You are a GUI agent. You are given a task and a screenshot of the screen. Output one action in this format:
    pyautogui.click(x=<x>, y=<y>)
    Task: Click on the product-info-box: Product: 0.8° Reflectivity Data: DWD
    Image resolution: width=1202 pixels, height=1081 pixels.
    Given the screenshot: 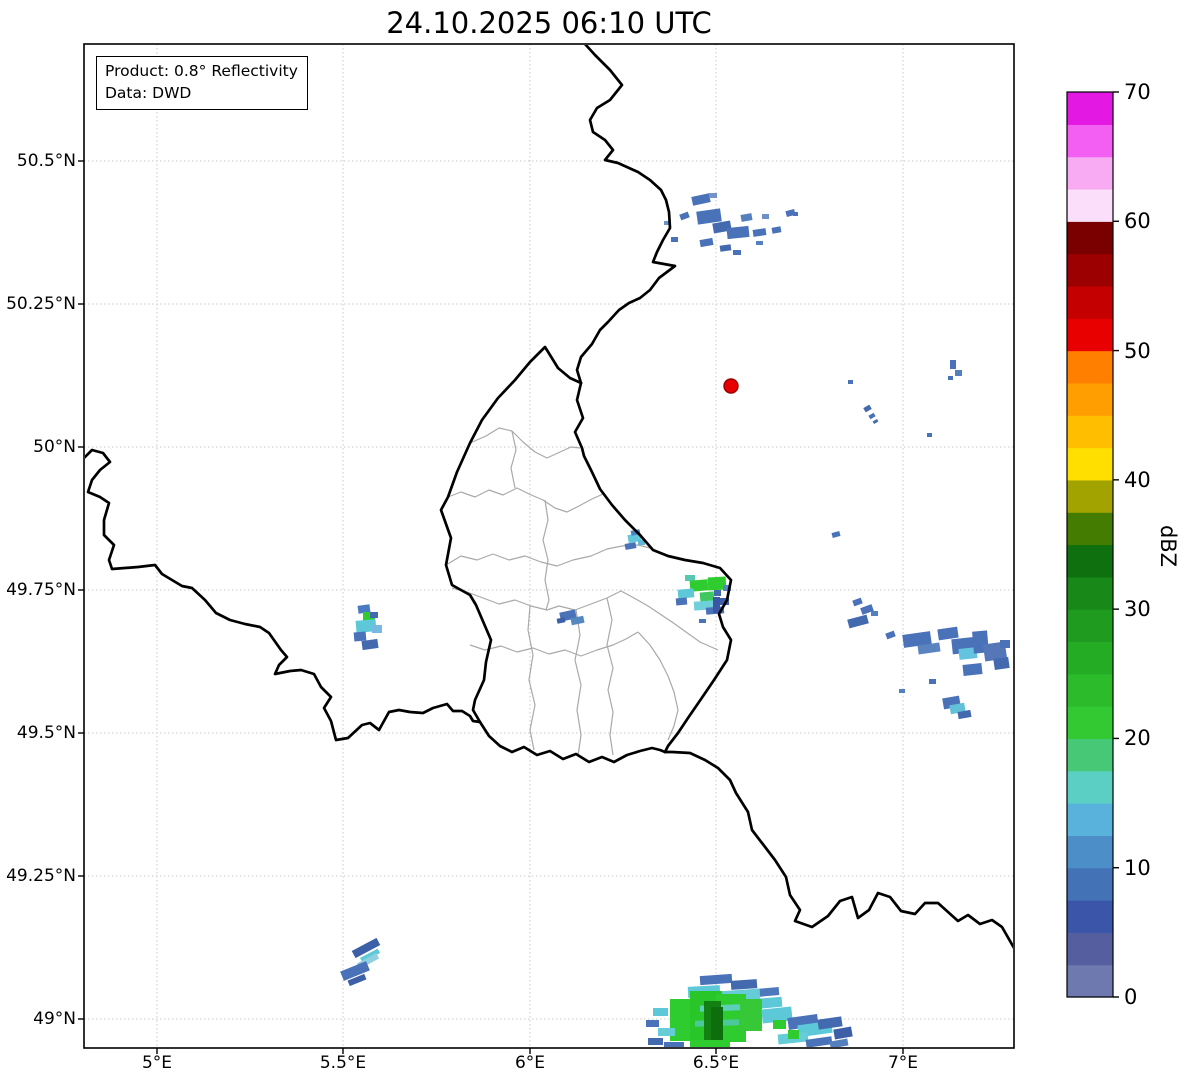 What is the action you would take?
    pyautogui.click(x=202, y=83)
    